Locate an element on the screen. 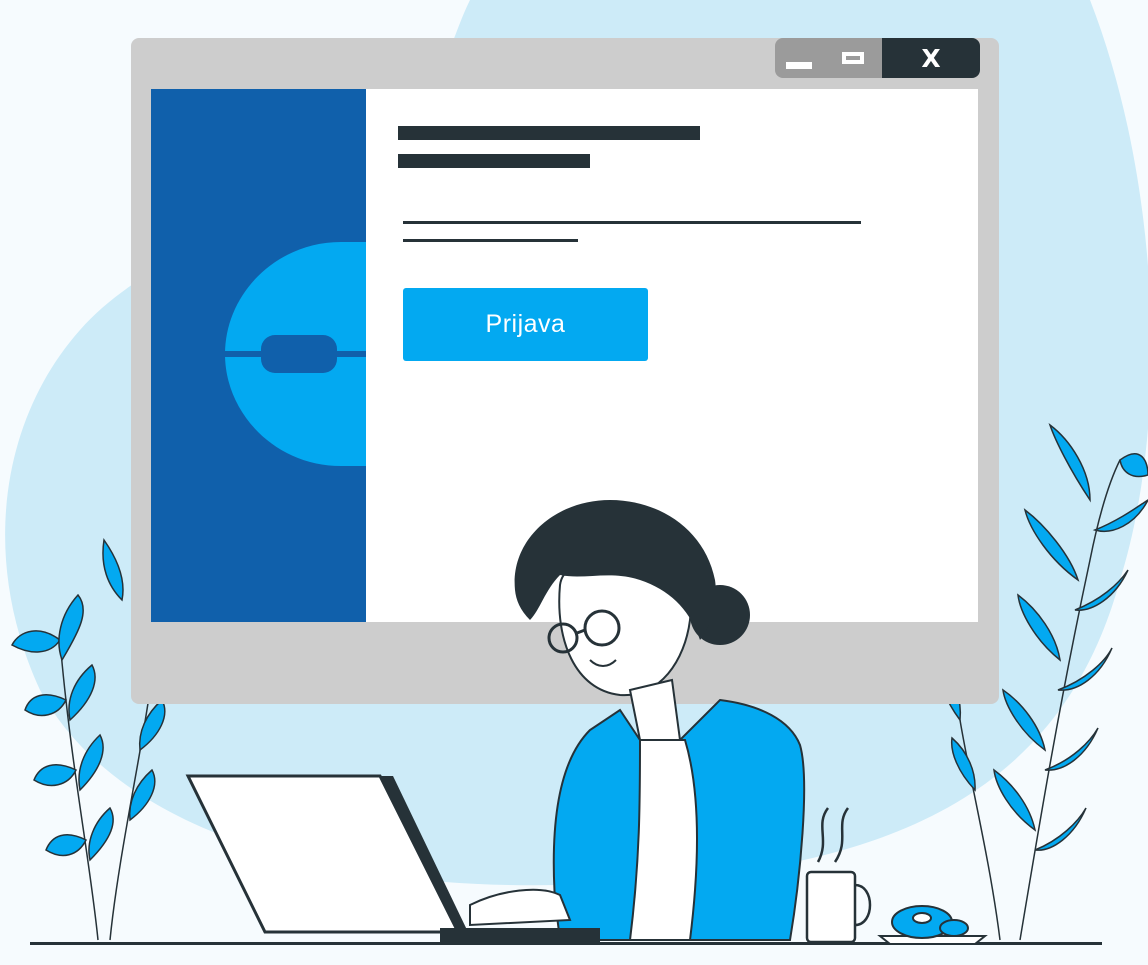 Image resolution: width=1148 pixels, height=965 pixels. donut-icon is located at coordinates (932, 925).